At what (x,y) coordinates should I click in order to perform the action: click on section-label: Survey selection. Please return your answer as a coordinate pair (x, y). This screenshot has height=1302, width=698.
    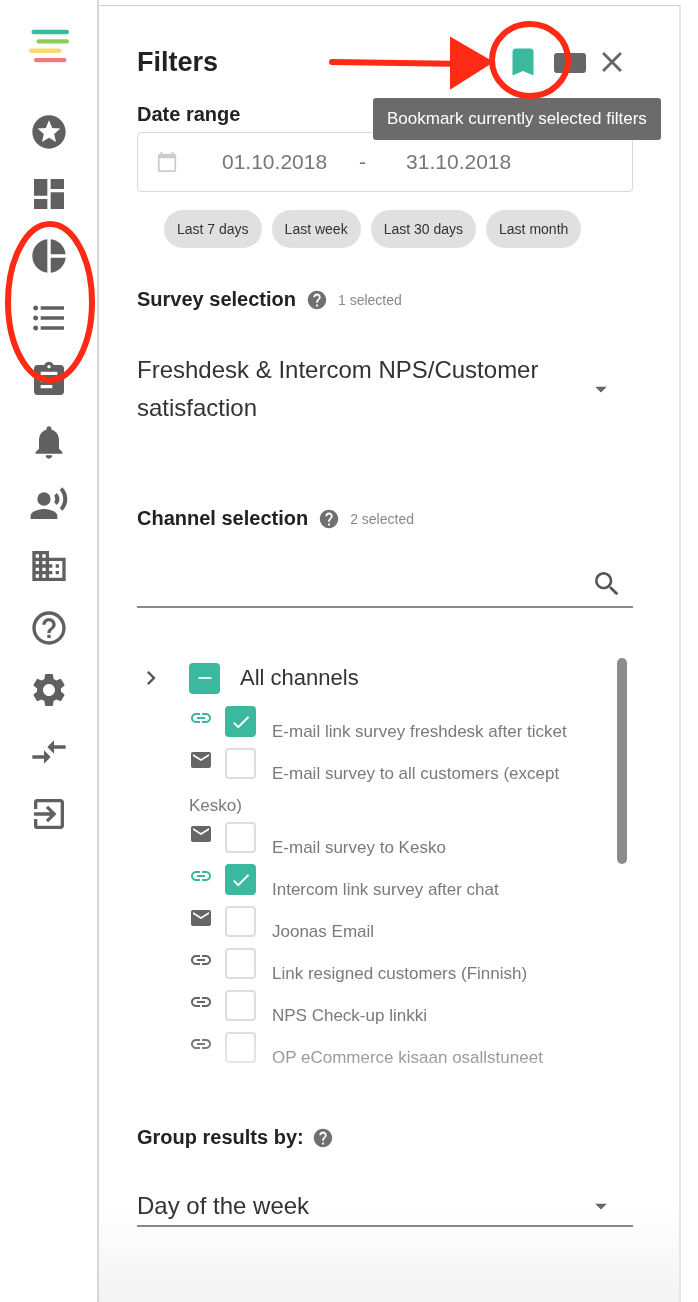
    Looking at the image, I should click on (216, 299).